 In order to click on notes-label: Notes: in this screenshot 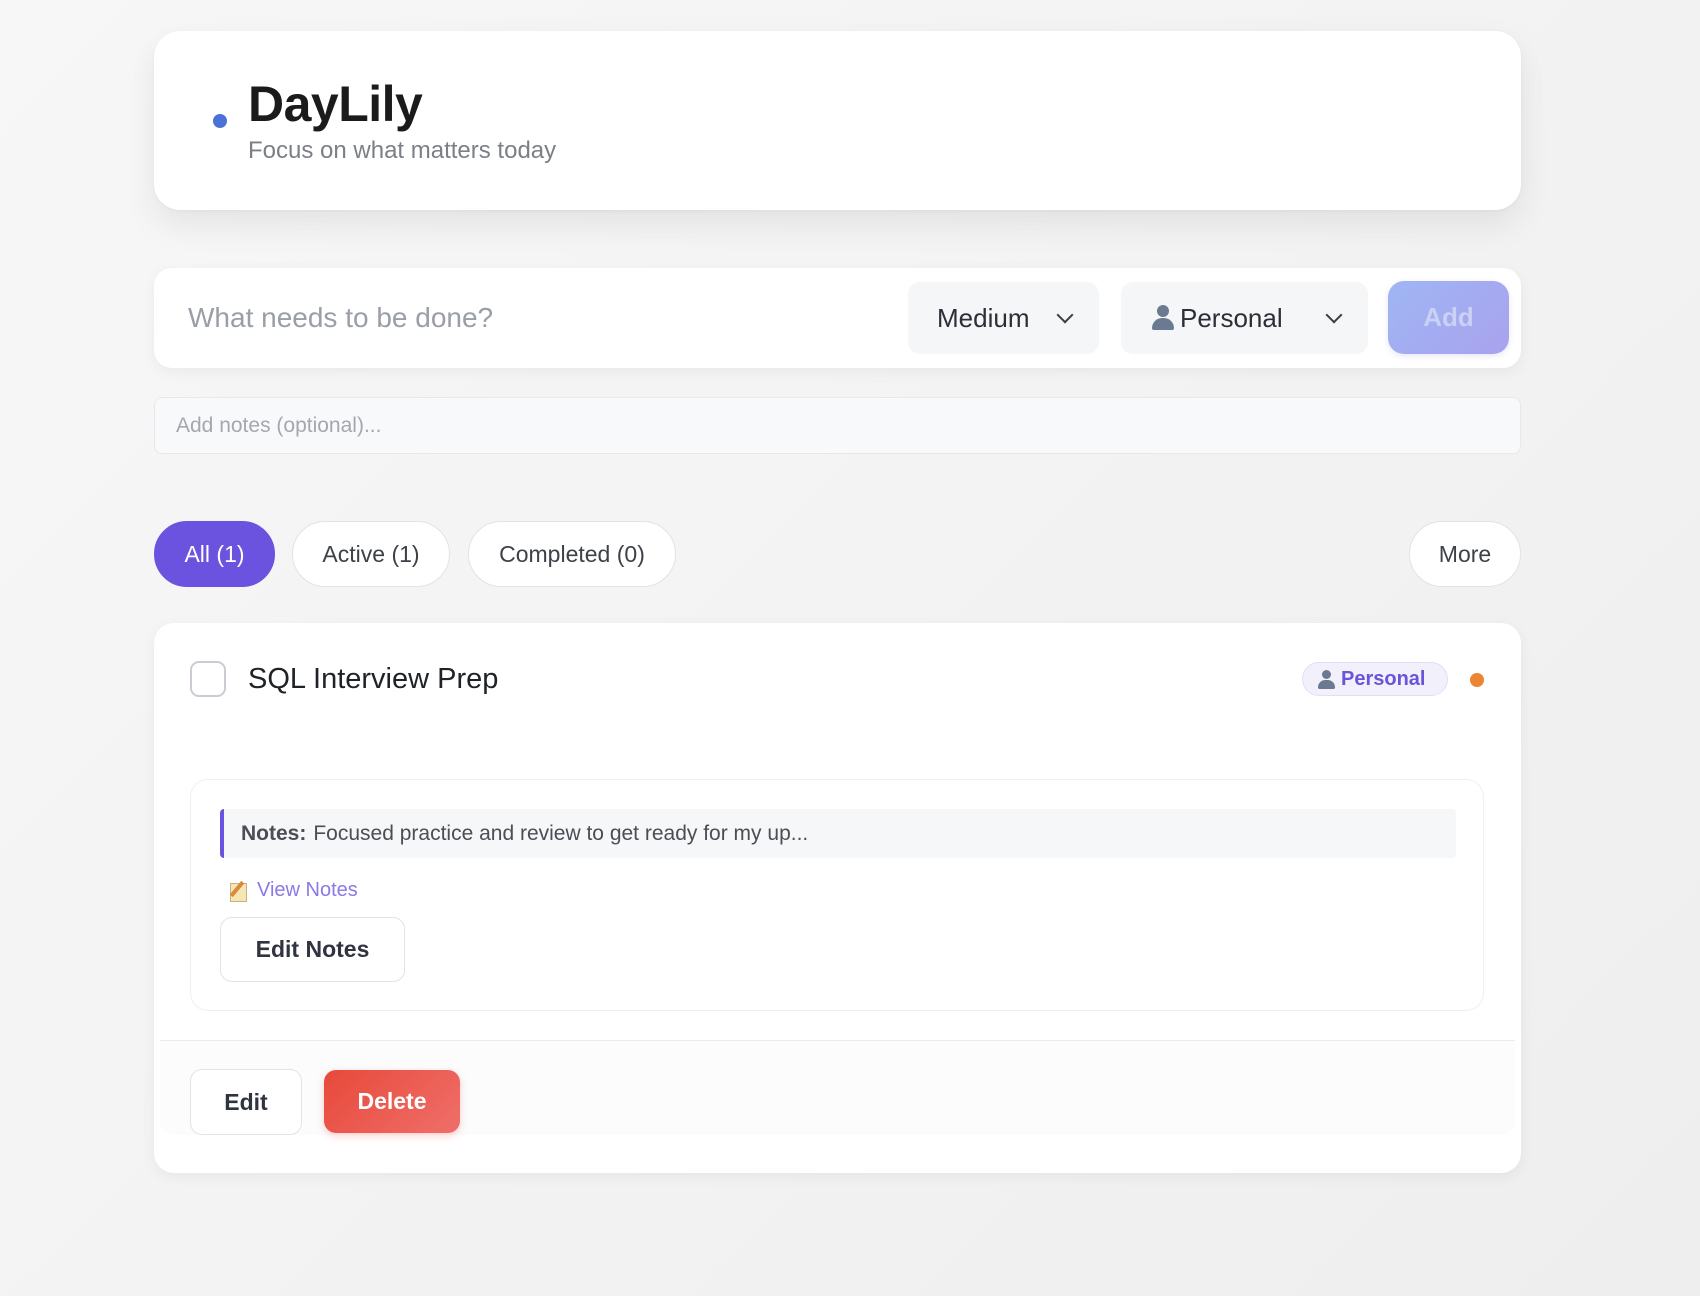, I will do `click(274, 833)`.